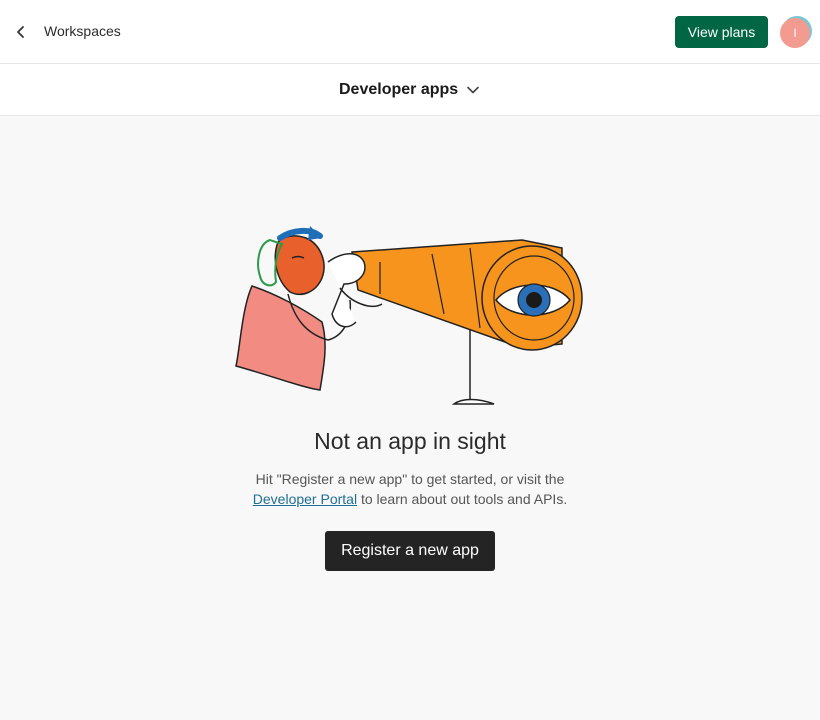  I want to click on description-text-2: to learn about out tools and APIs., so click(462, 499).